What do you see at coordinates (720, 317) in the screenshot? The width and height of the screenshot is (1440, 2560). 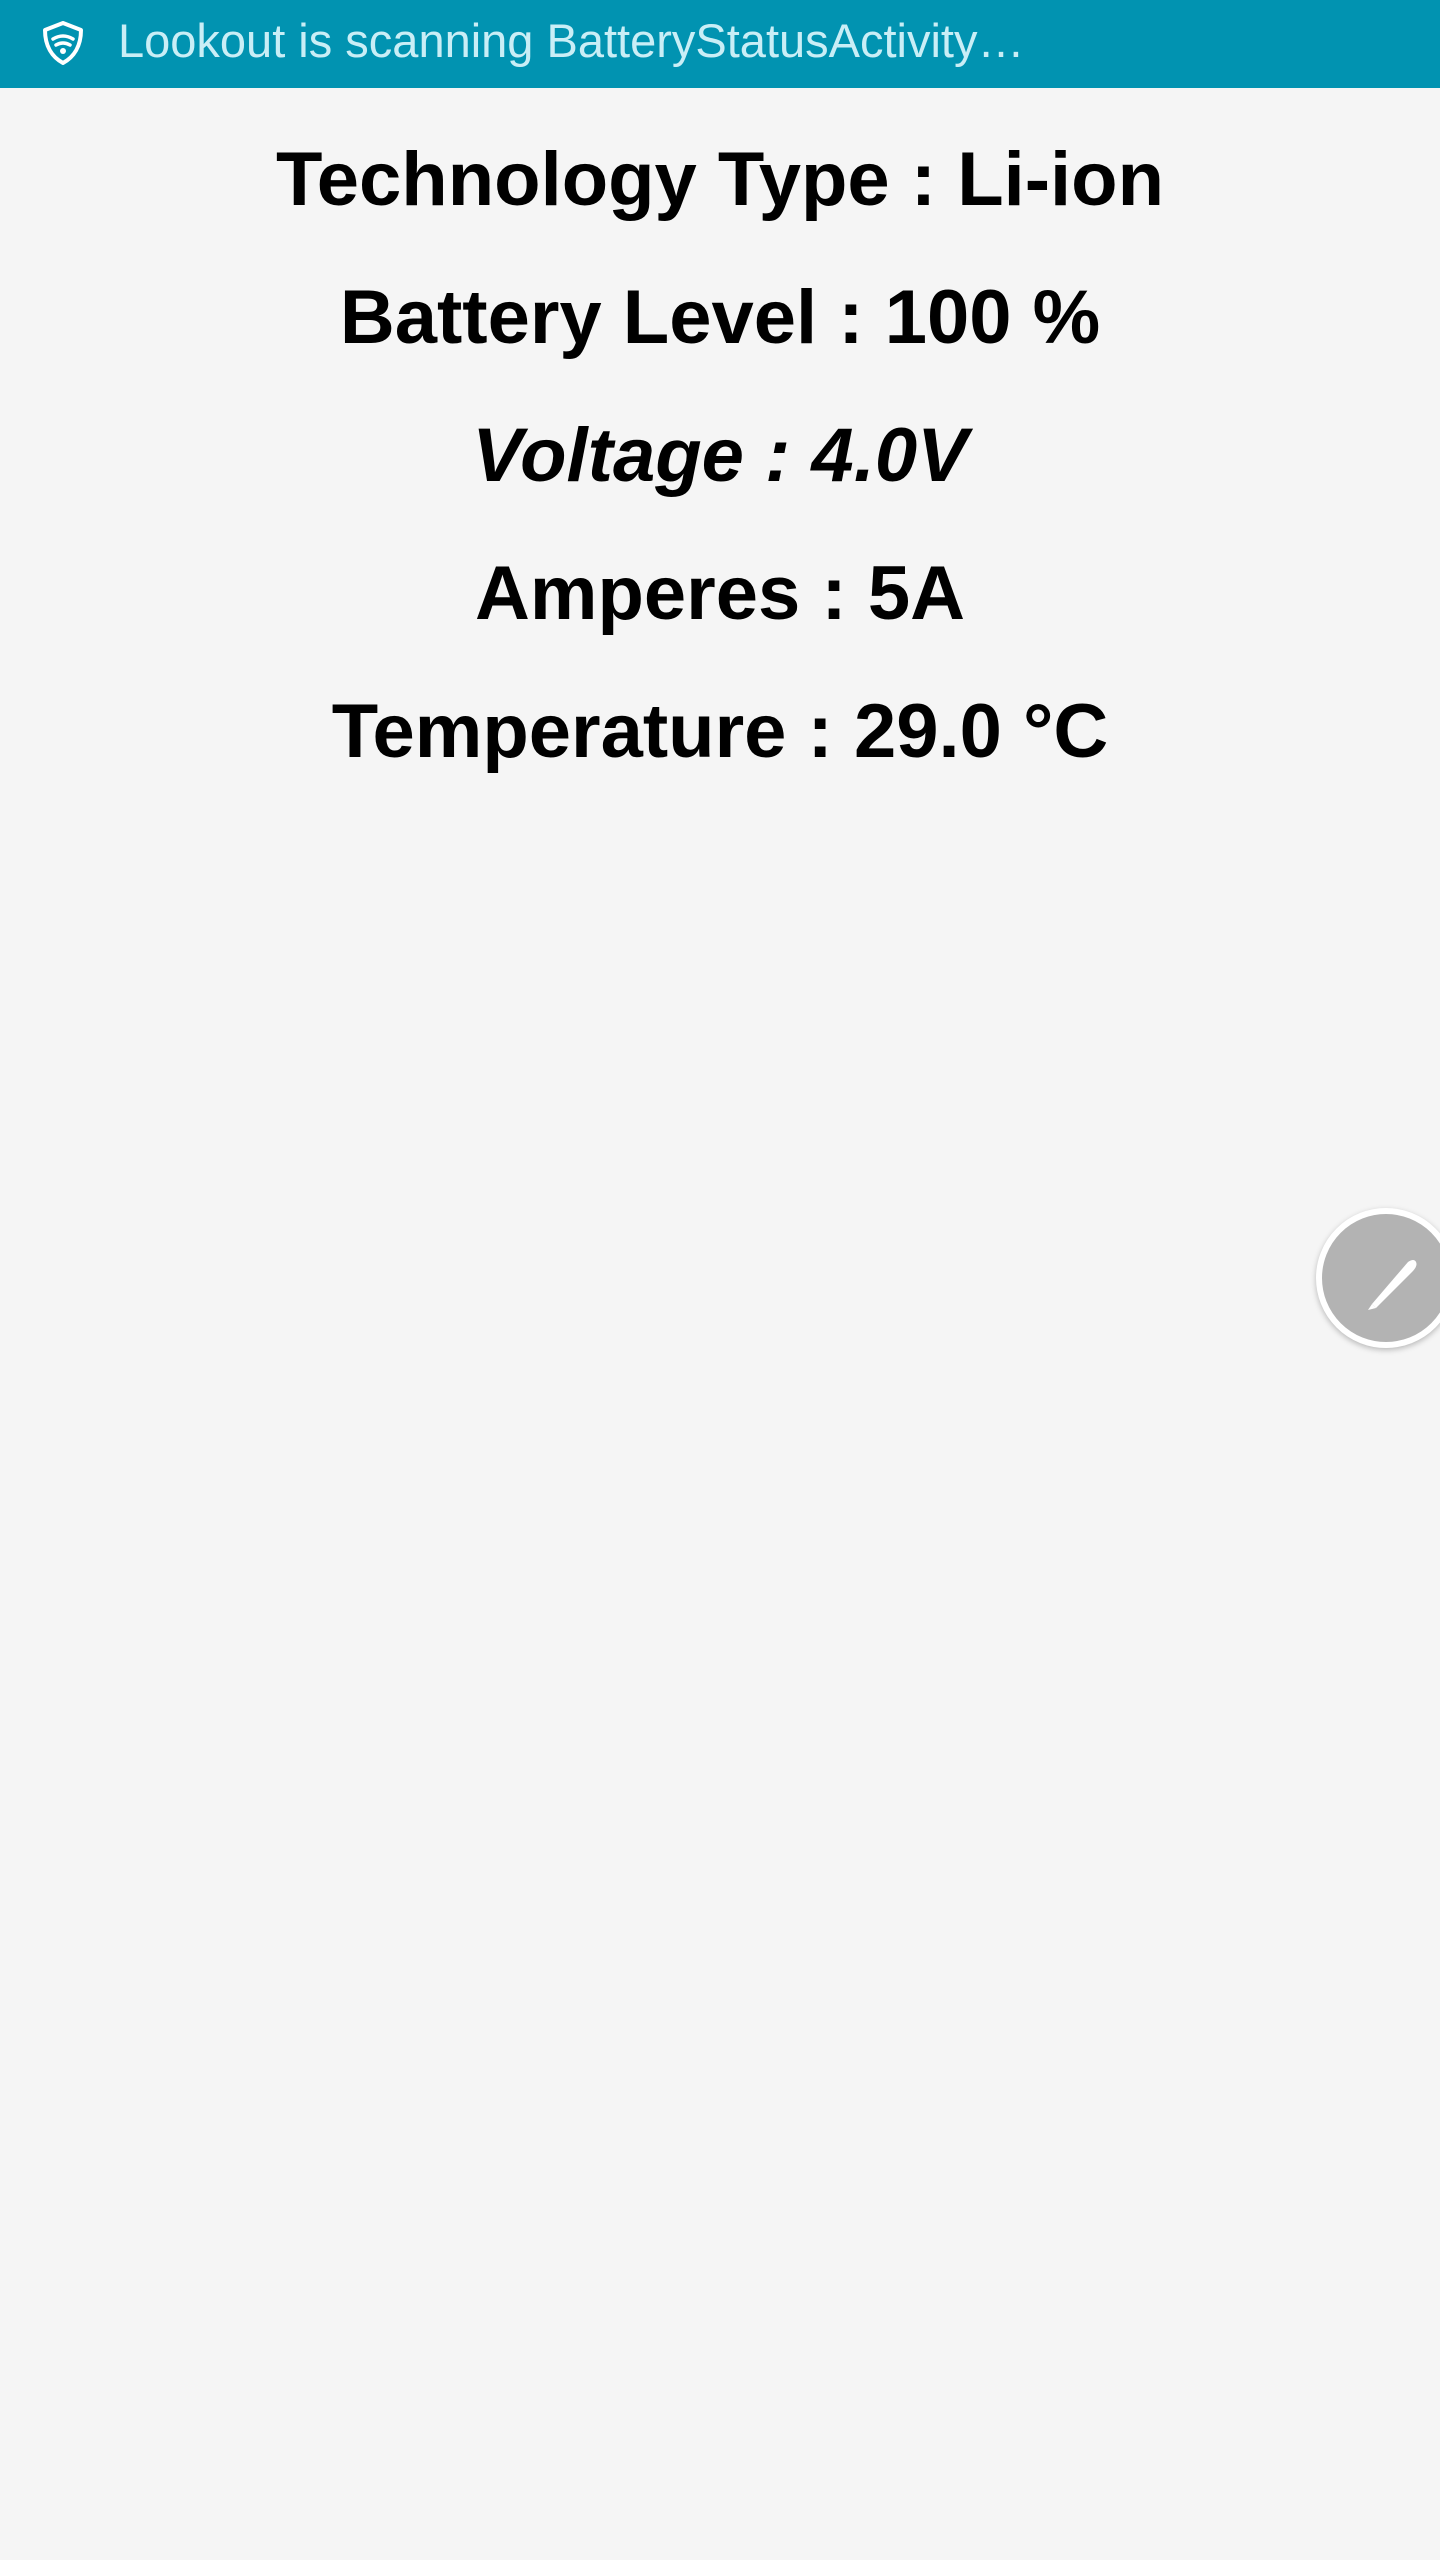 I see `battery-level-label: Battery Level : 100 %` at bounding box center [720, 317].